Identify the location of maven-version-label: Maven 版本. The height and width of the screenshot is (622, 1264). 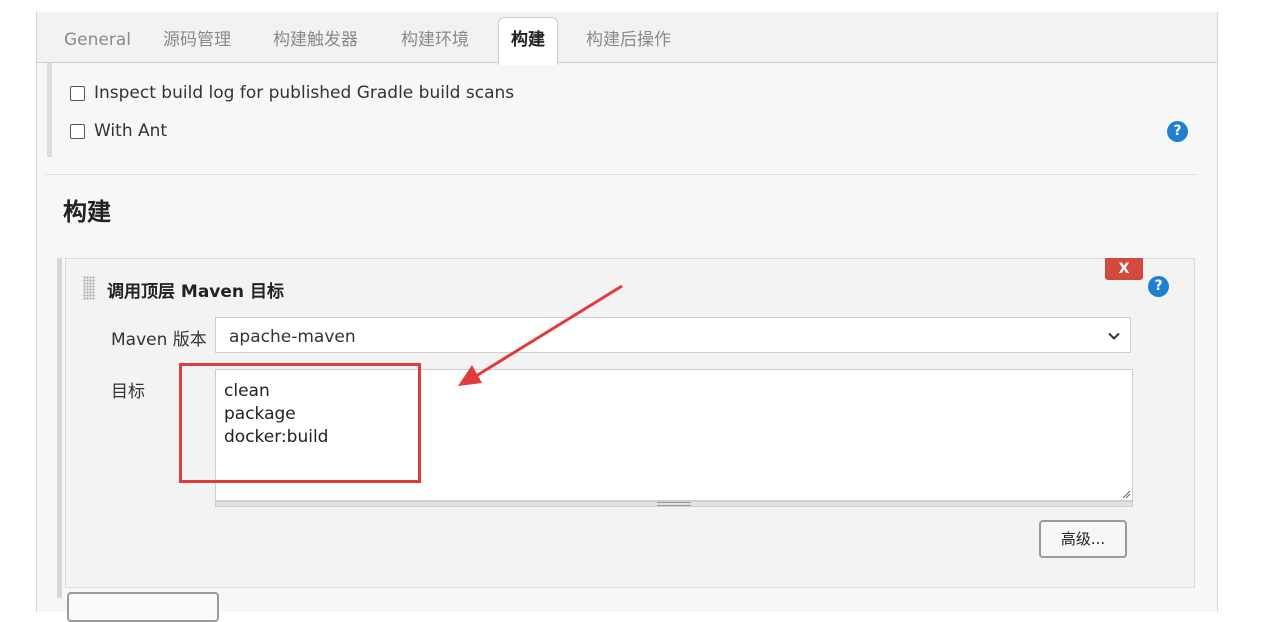
(159, 340).